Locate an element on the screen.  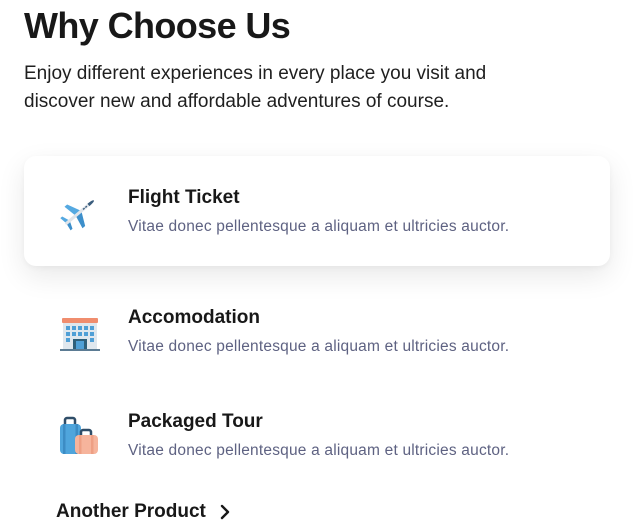
another-product-link: Another Product is located at coordinates (144, 512).